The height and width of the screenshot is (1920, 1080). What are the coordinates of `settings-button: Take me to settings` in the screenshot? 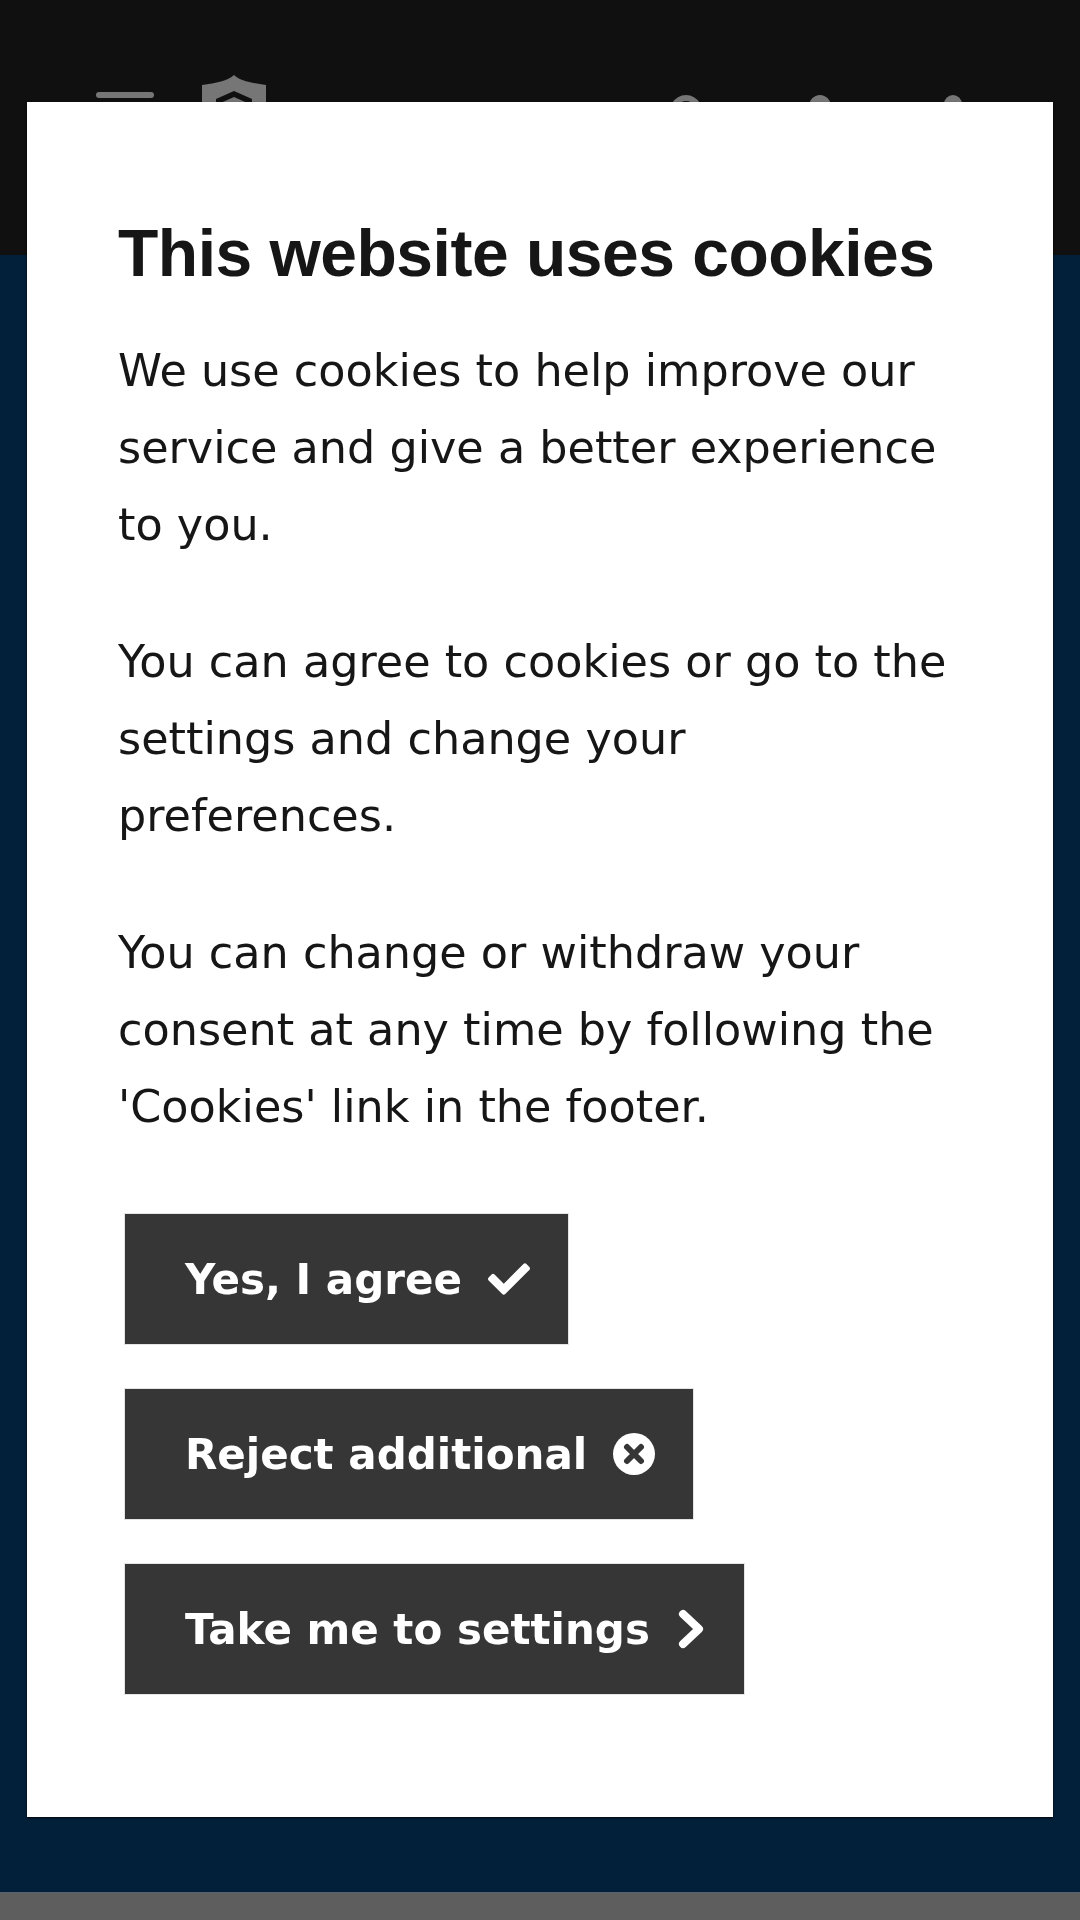 It's located at (434, 1629).